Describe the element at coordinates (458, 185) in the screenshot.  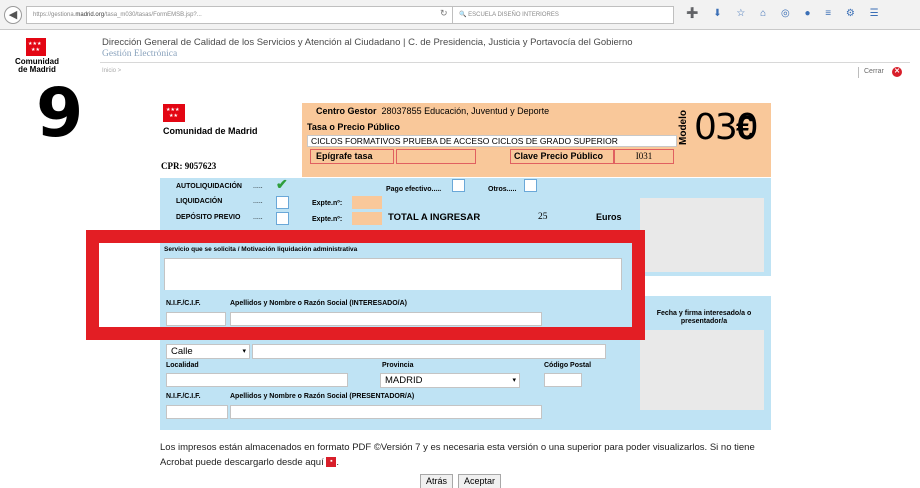
I see `pago-efectivo-checkbox` at that location.